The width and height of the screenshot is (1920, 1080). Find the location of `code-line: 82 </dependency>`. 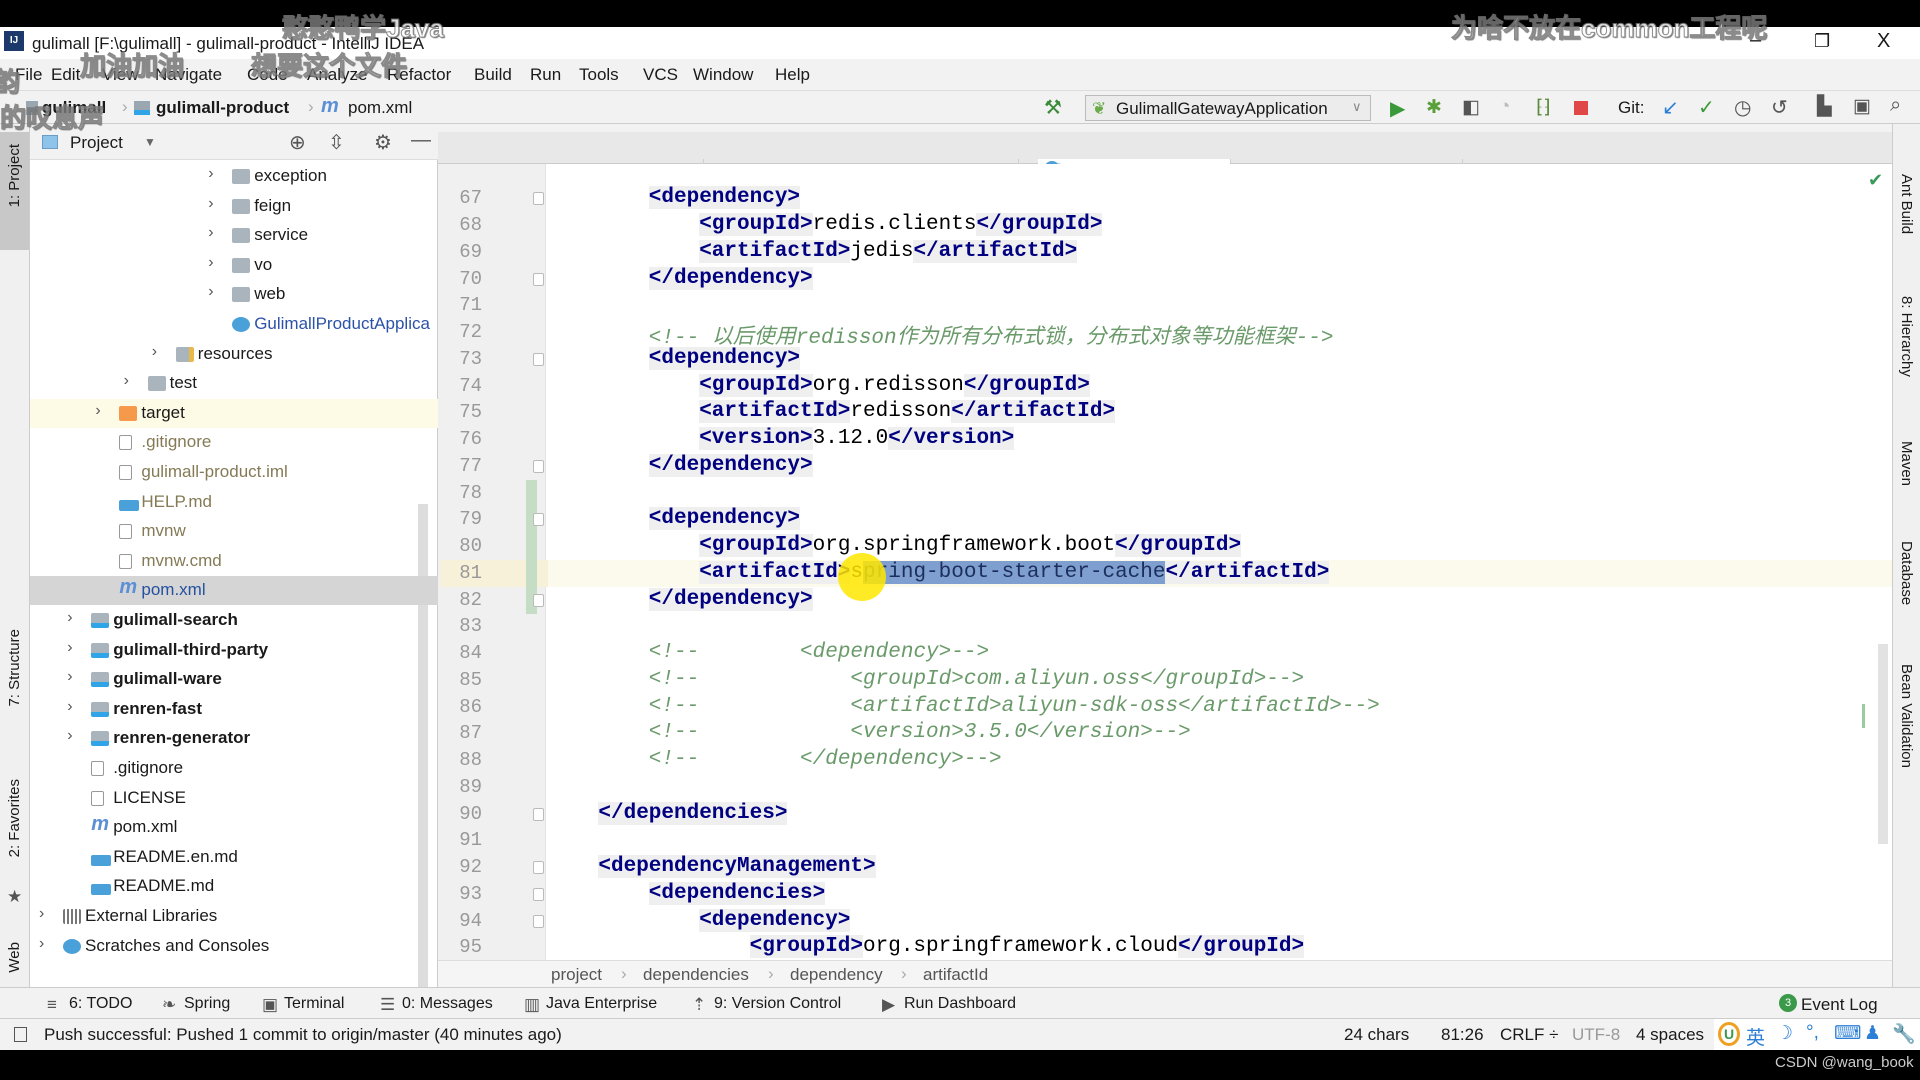

code-line: 82 </dependency> is located at coordinates (1166, 600).